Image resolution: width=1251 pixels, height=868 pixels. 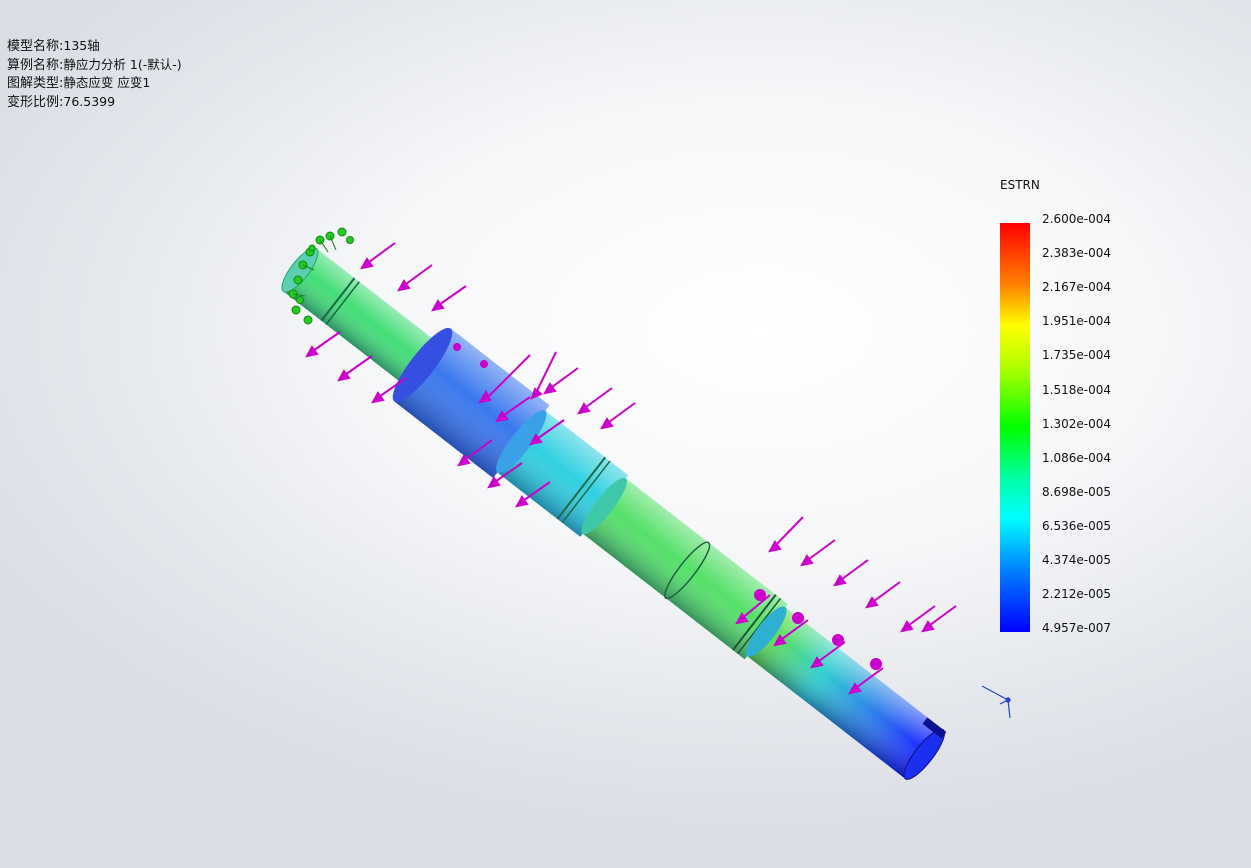 I want to click on legend-tick-label: 6.536e-005, so click(x=1076, y=525).